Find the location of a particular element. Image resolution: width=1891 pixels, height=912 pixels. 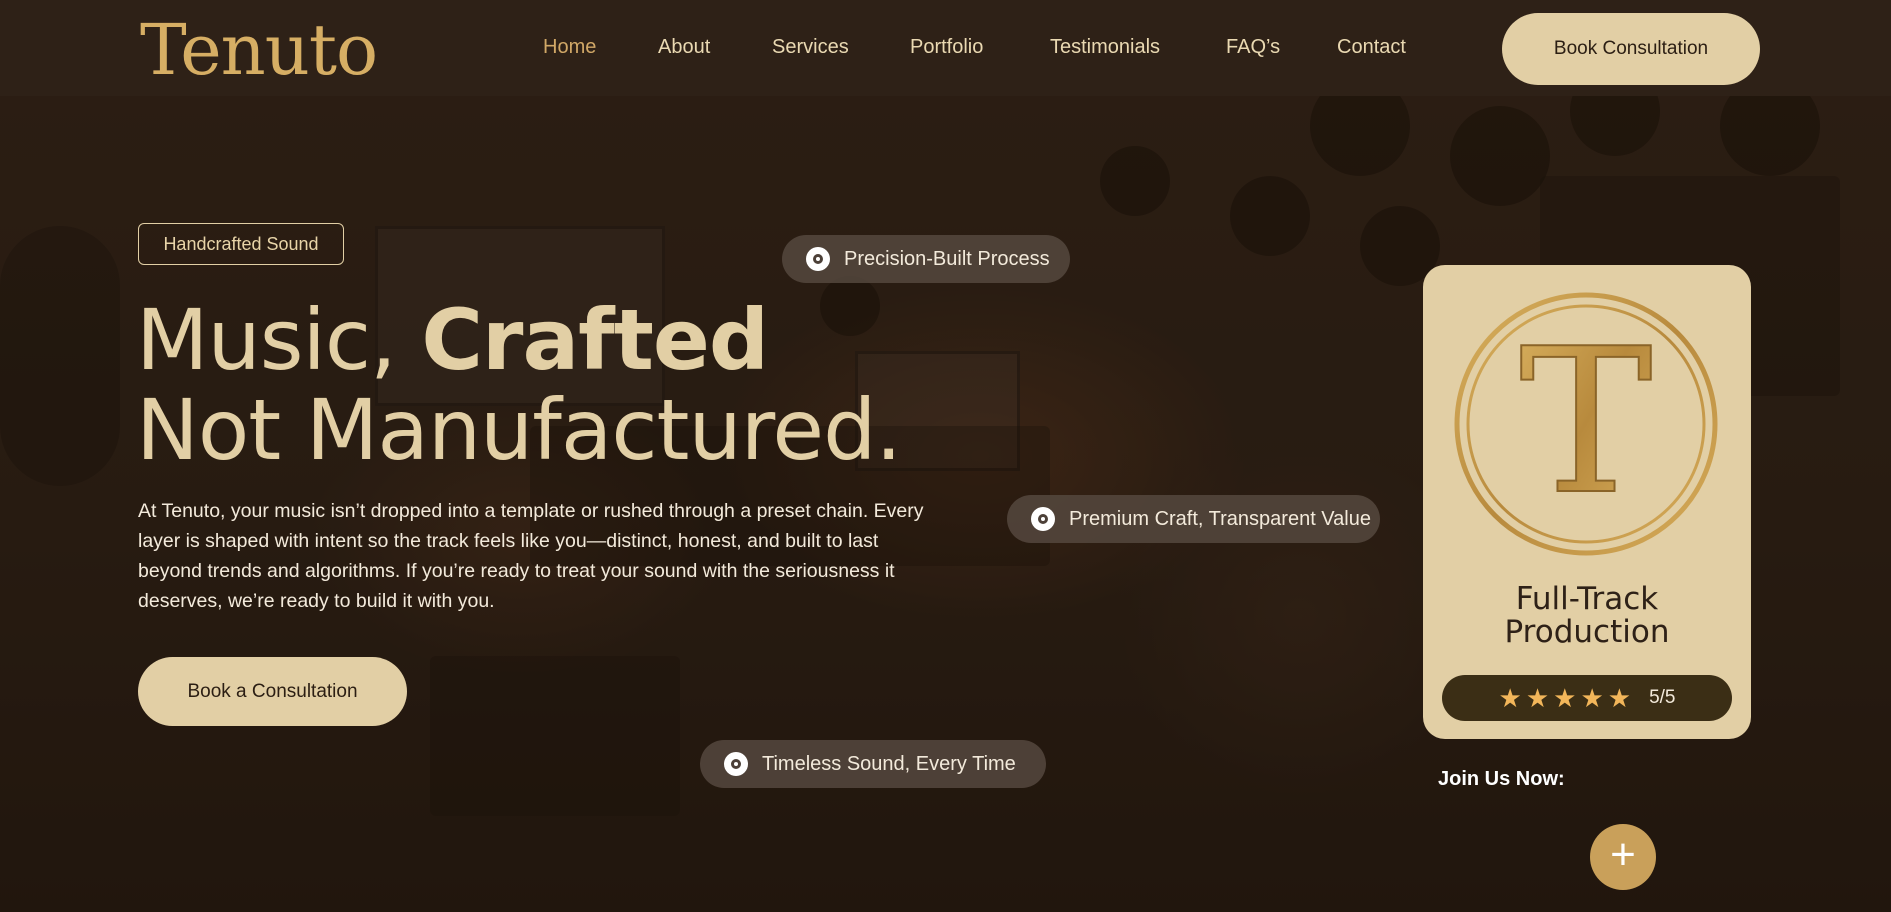

nav-item-faqs: FAQ’s is located at coordinates (1253, 47).